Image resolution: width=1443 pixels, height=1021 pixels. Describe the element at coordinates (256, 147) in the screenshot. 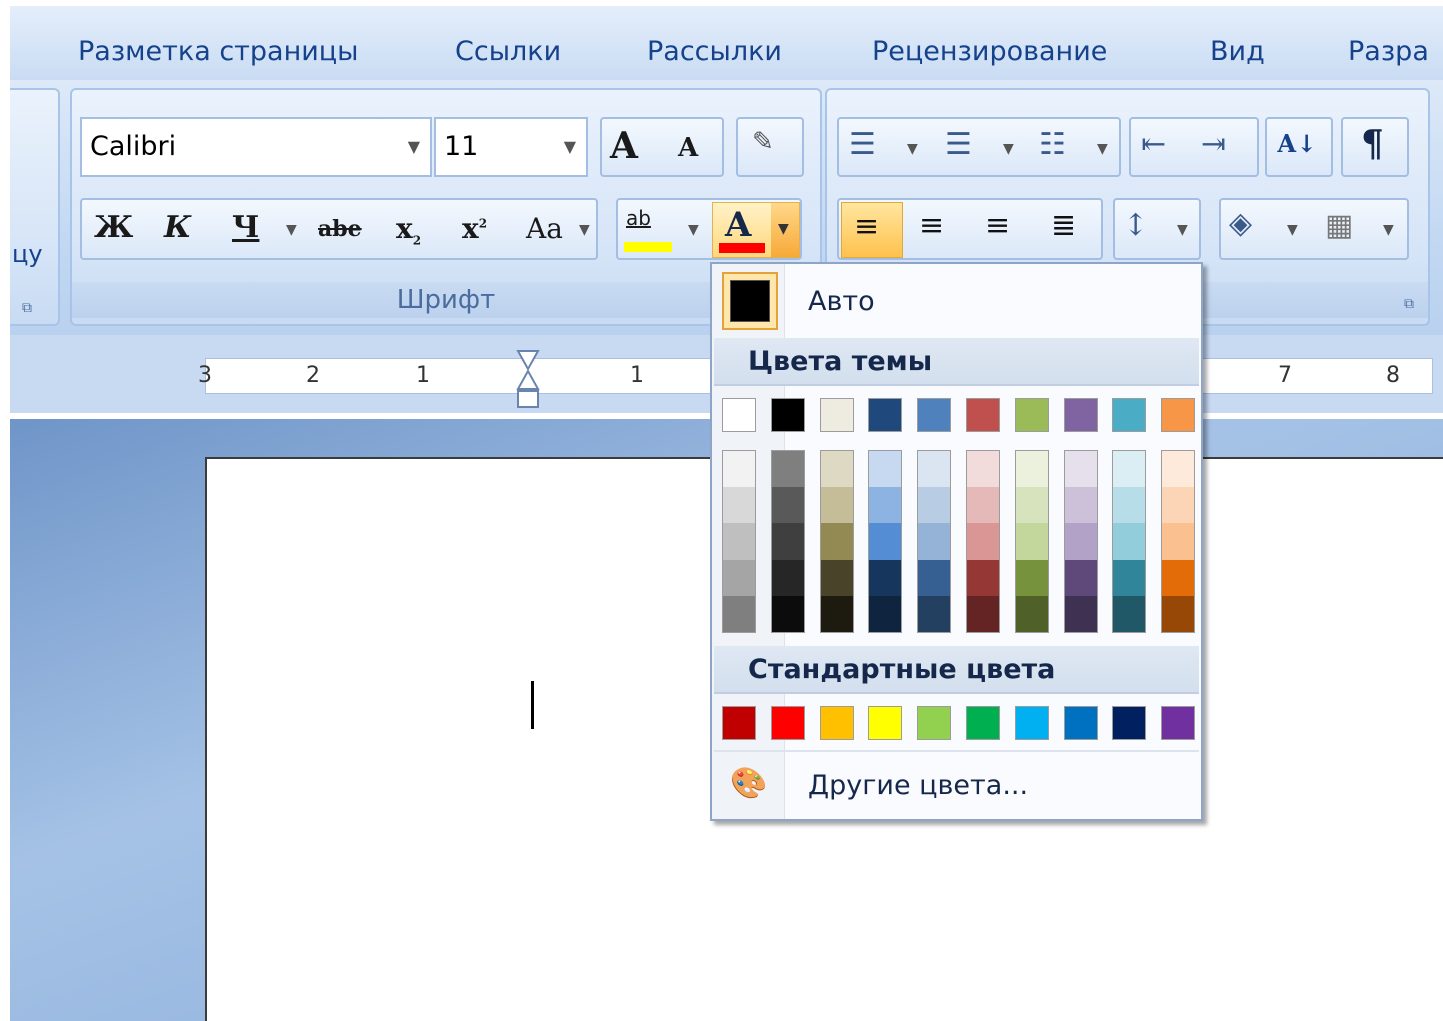

I see `font-name-combo: Calibri ▼` at that location.